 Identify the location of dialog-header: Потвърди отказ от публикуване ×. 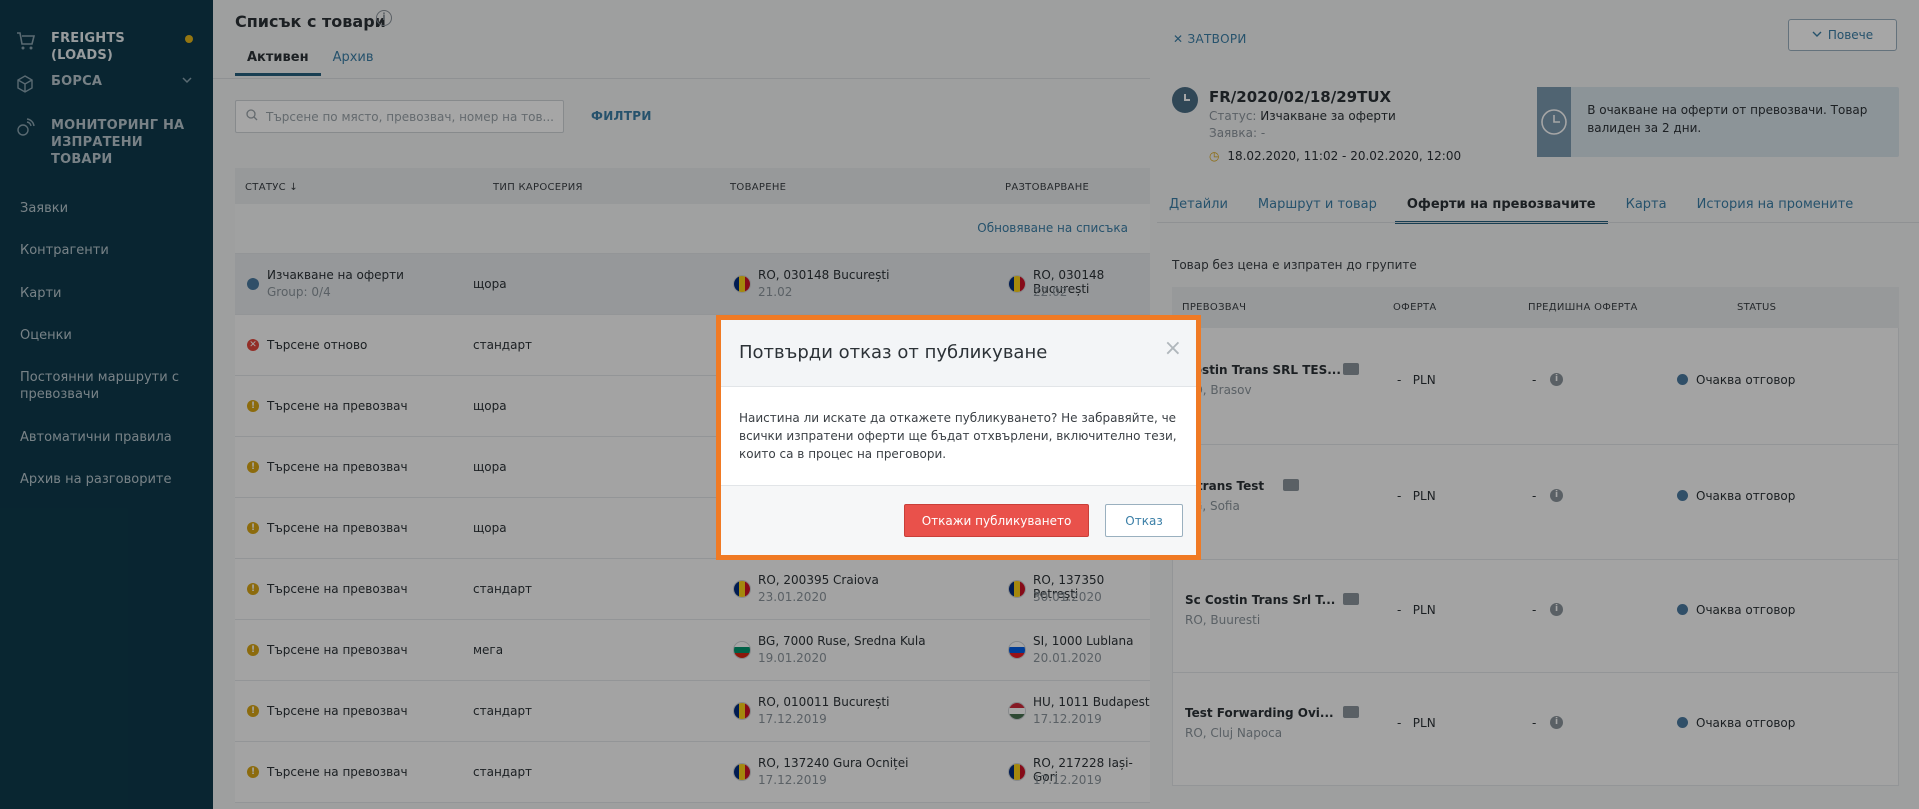
(958, 353).